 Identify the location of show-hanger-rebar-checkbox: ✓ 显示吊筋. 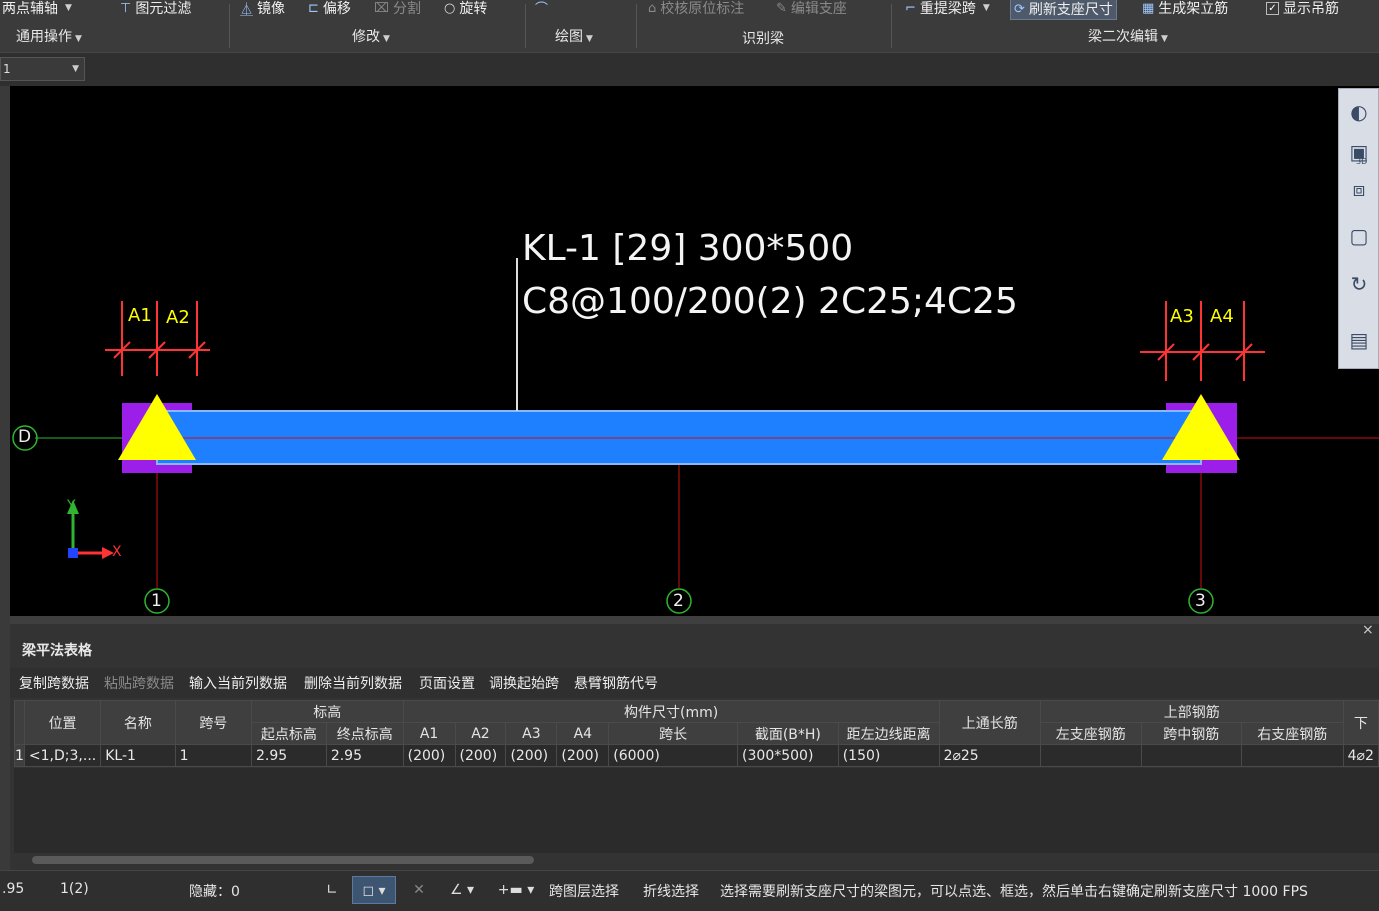
(1302, 9).